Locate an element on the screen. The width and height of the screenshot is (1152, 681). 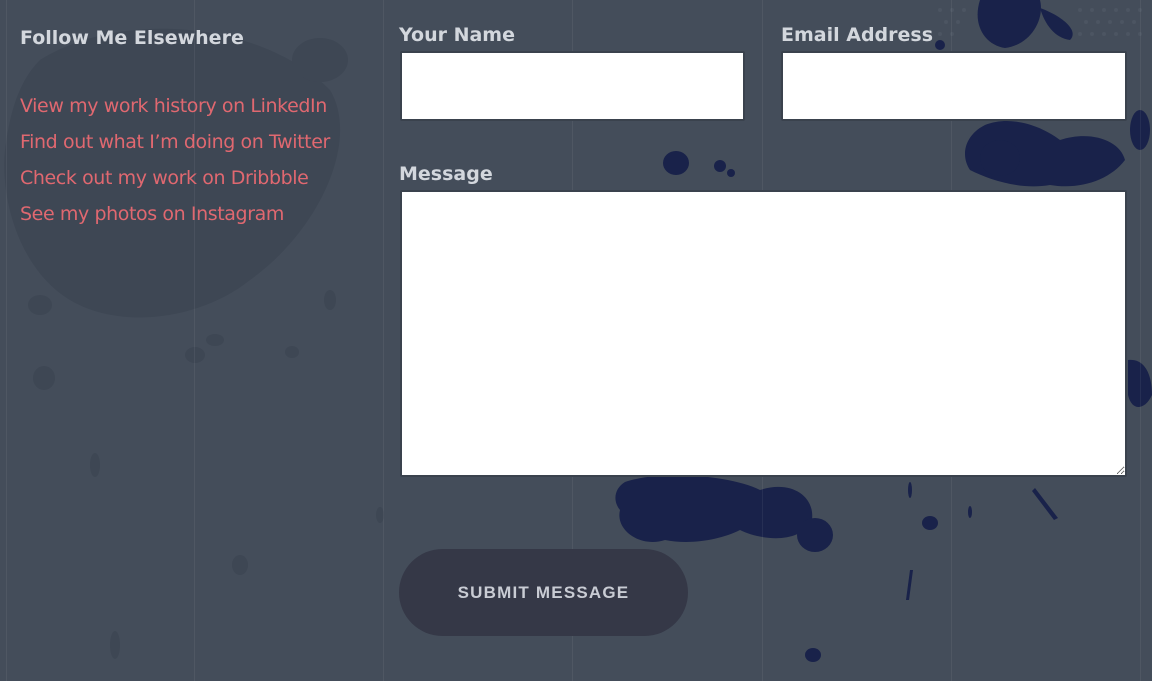
instagram-link: See my photos on Instagram is located at coordinates (195, 214).